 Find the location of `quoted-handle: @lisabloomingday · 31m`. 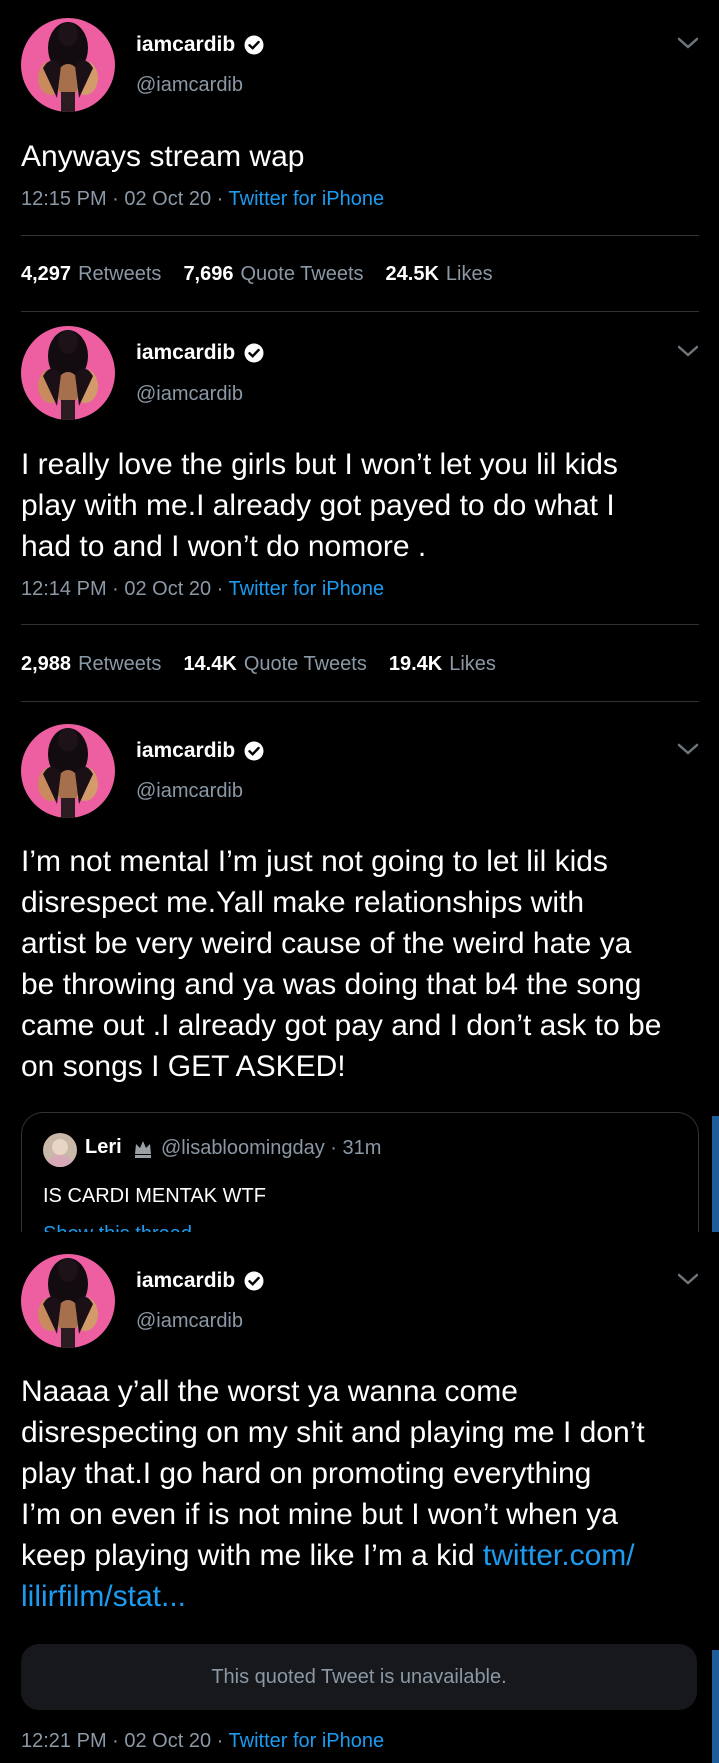

quoted-handle: @lisabloomingday · 31m is located at coordinates (271, 1148).